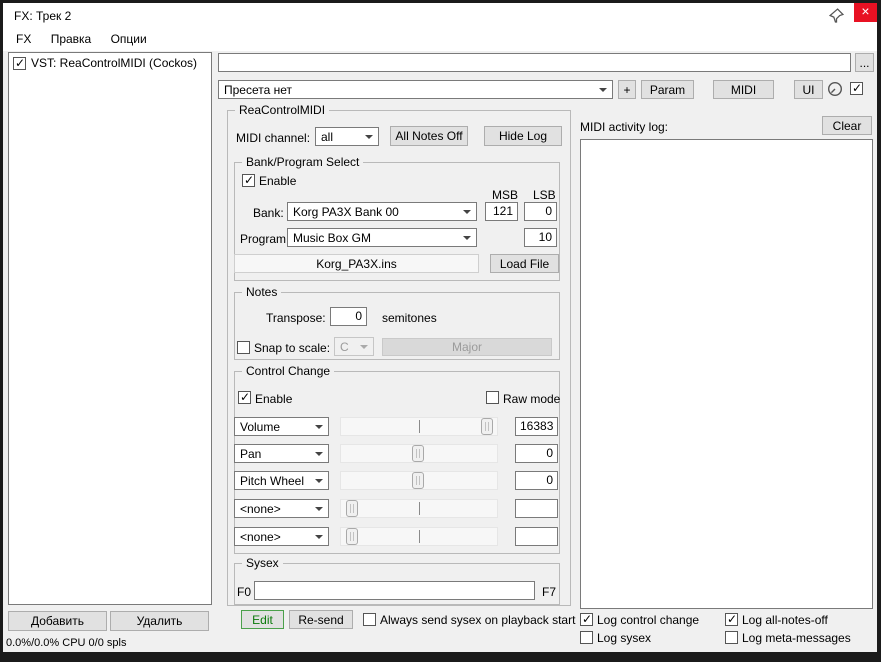 The width and height of the screenshot is (881, 662). What do you see at coordinates (429, 136) in the screenshot?
I see `all-notes-off-button: All Notes Off` at bounding box center [429, 136].